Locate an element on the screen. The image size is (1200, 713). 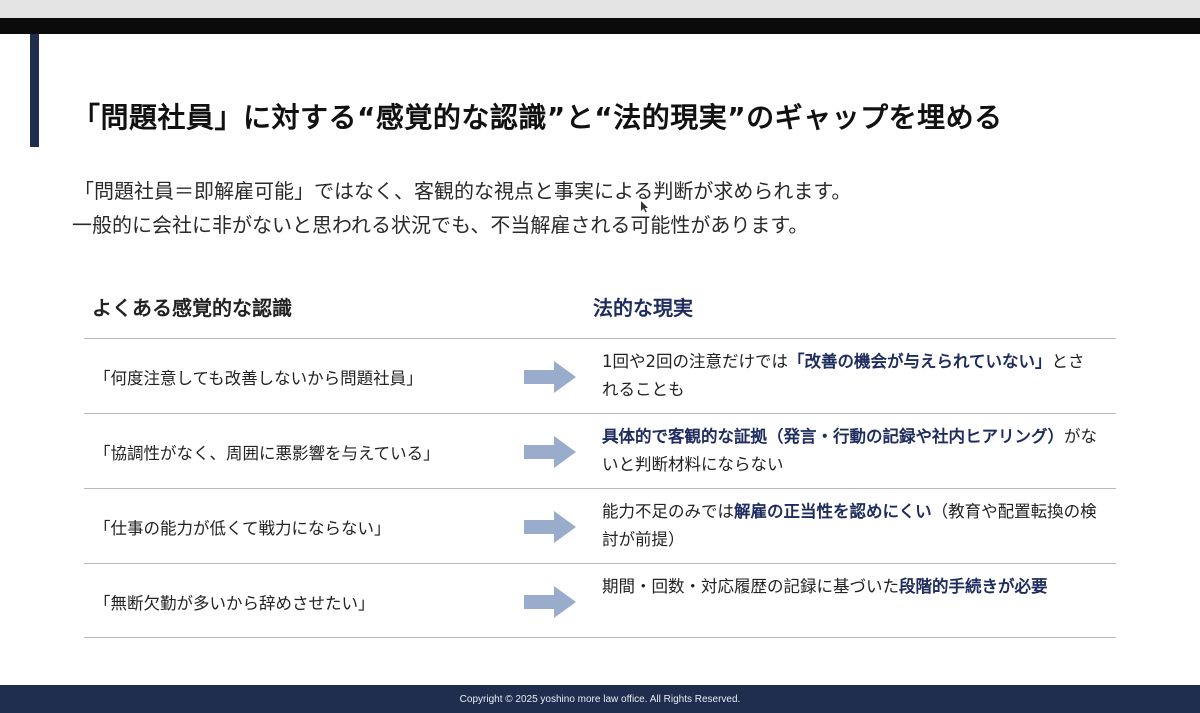
reality-highlight: 解雇の正当性を認めにくい is located at coordinates (833, 511).